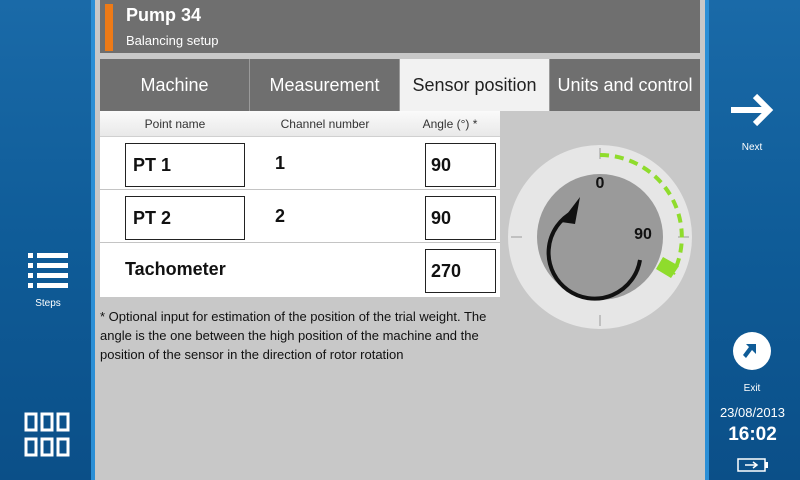 This screenshot has width=800, height=480. Describe the element at coordinates (185, 165) in the screenshot. I see `point-name-field: PT 1` at that location.